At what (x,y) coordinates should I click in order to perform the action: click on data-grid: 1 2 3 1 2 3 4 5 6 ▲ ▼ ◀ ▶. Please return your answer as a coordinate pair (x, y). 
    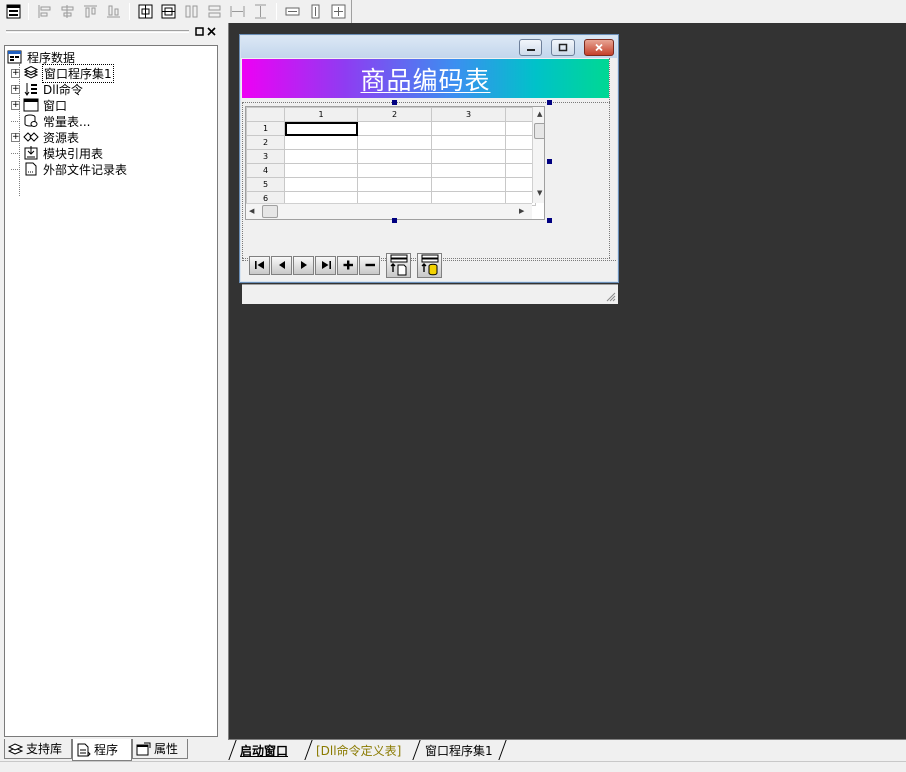
    Looking at the image, I should click on (395, 163).